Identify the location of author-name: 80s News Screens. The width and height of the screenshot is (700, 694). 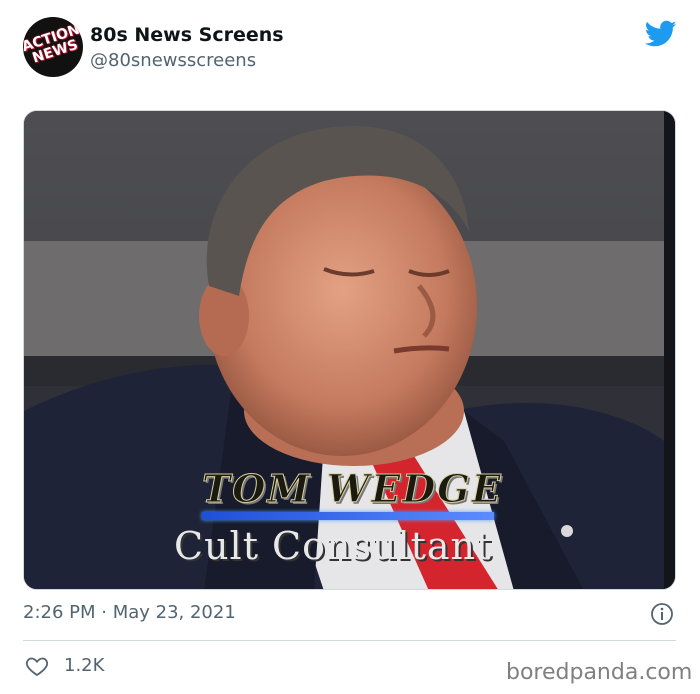
(187, 35).